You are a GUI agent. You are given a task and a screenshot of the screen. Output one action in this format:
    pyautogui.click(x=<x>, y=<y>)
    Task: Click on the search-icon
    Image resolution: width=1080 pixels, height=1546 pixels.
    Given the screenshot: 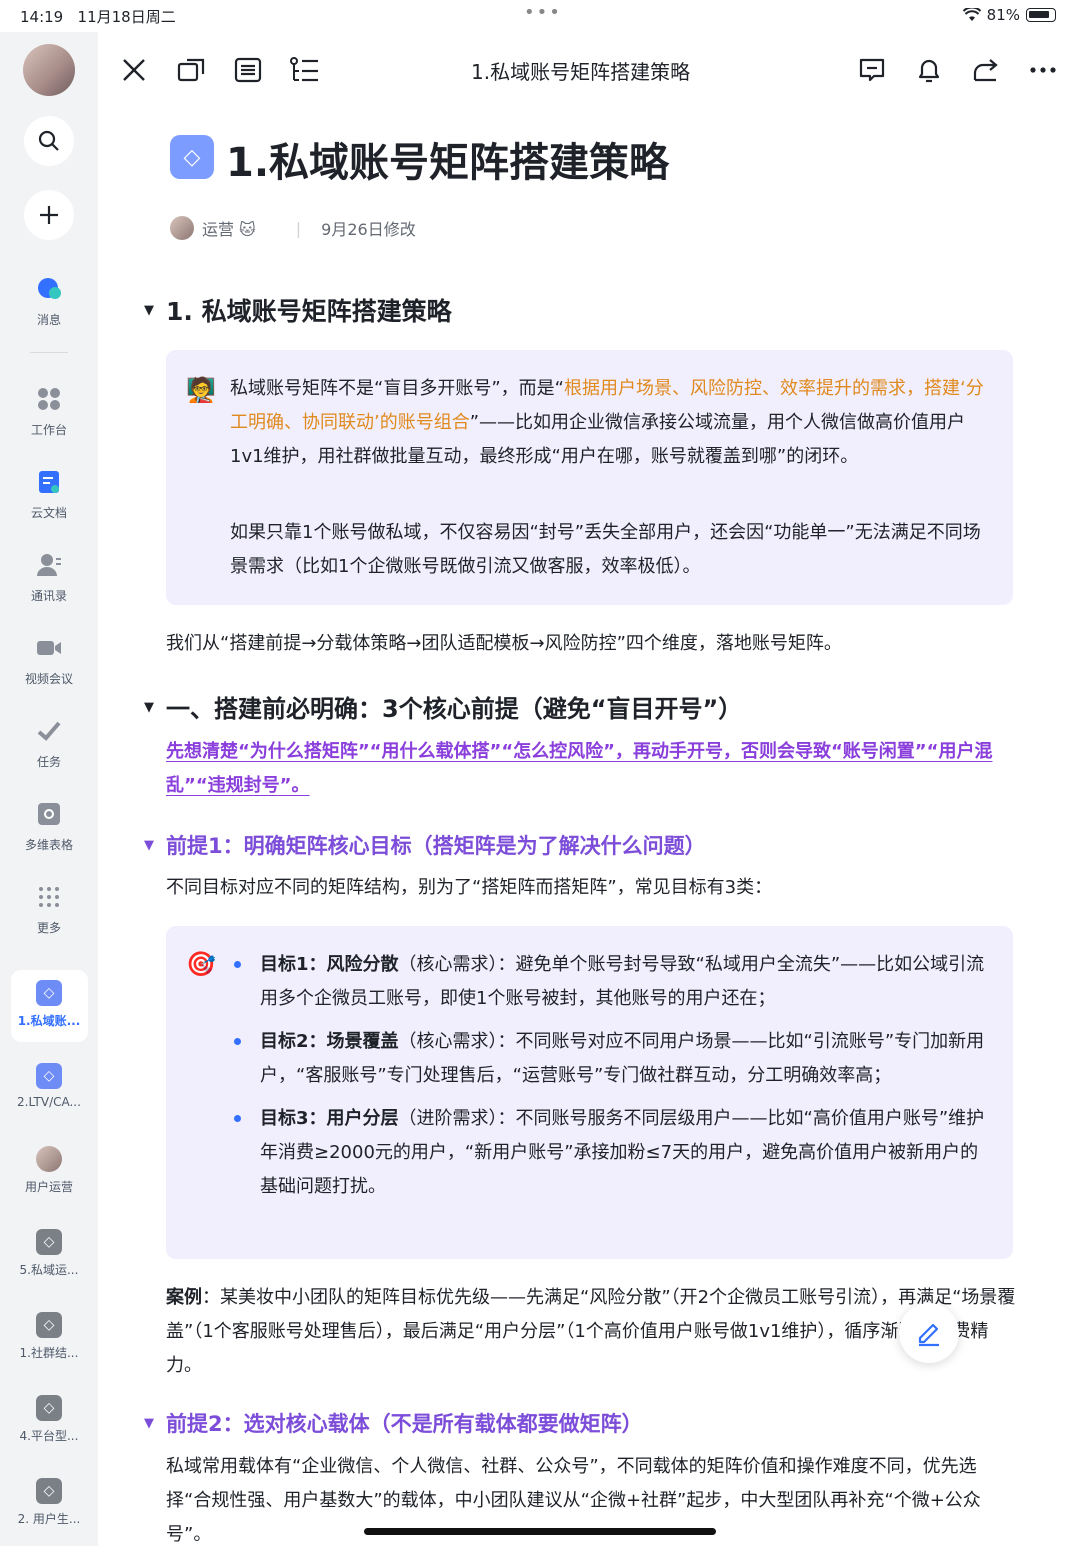 What is the action you would take?
    pyautogui.click(x=48, y=140)
    